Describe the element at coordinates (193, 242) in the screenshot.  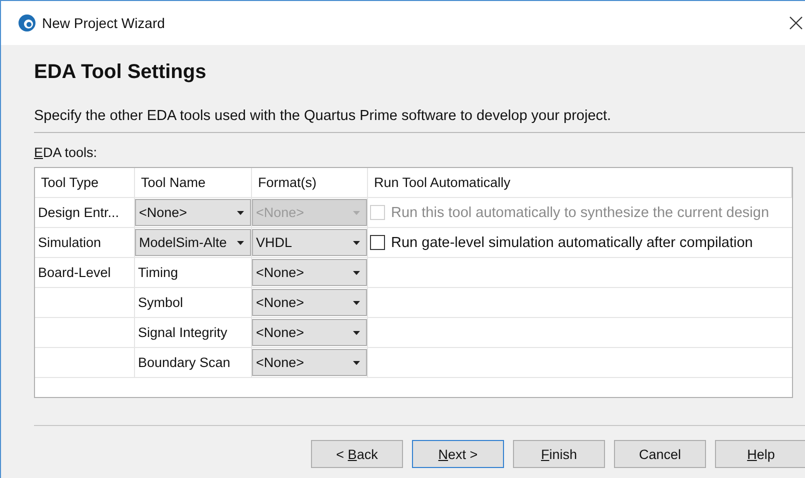
I see `tool-name-dropdown: ModelSim-Alte` at that location.